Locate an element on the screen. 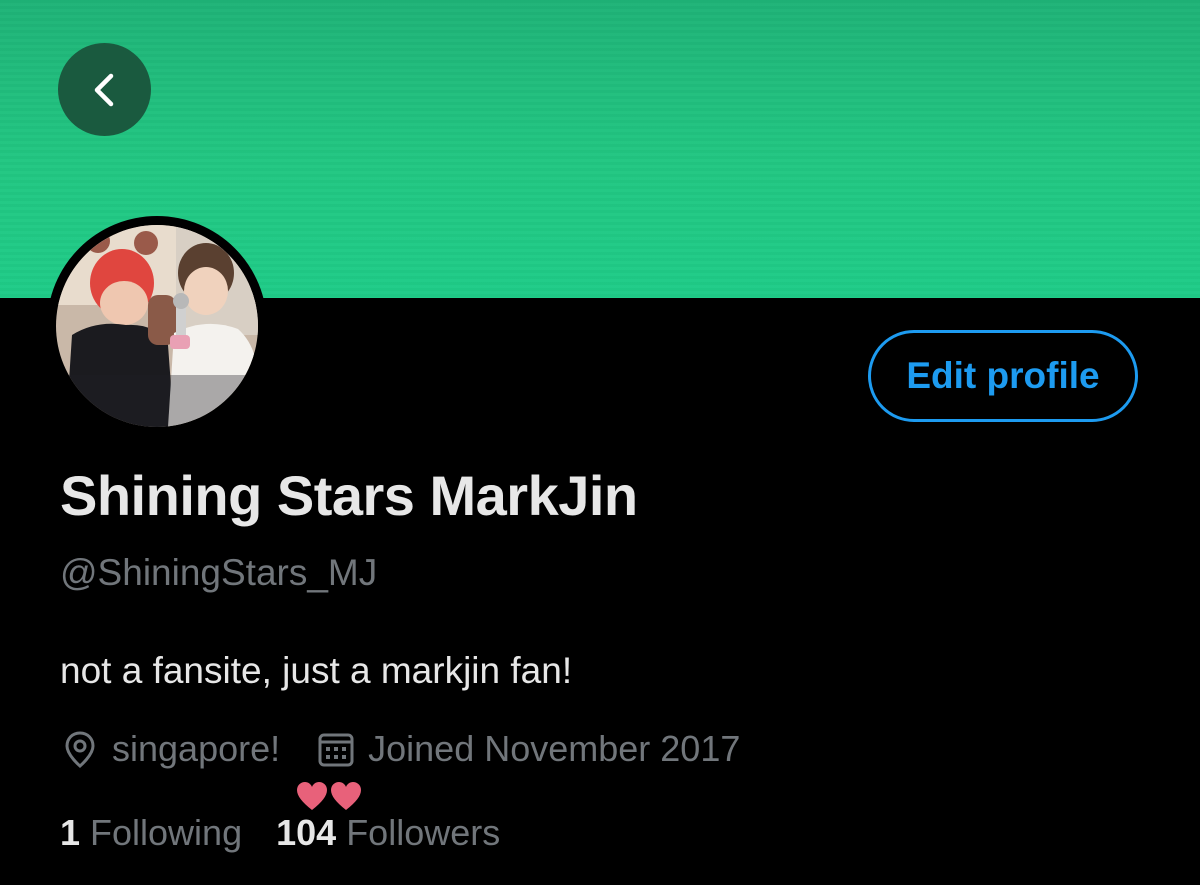 The image size is (1200, 885). following-count: 1 is located at coordinates (70, 832).